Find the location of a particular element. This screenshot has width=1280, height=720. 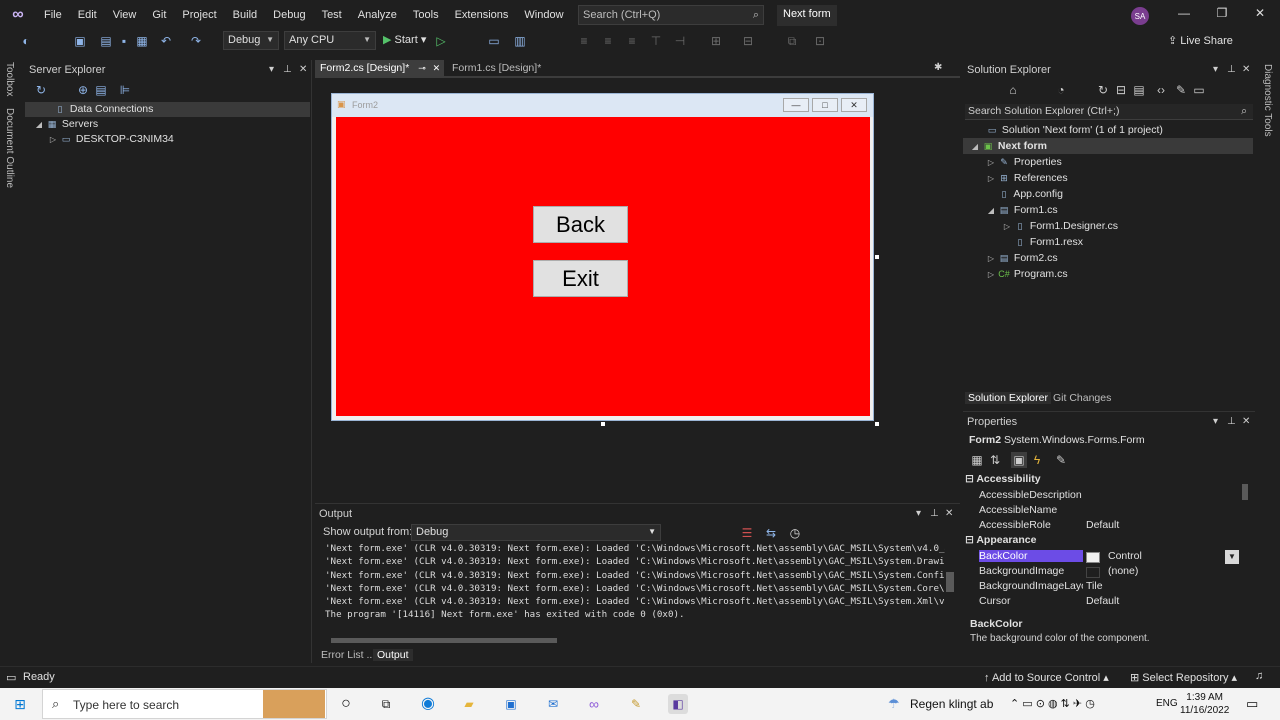

tree-item-servers: ◢ ▦ Servers is located at coordinates (167, 124).